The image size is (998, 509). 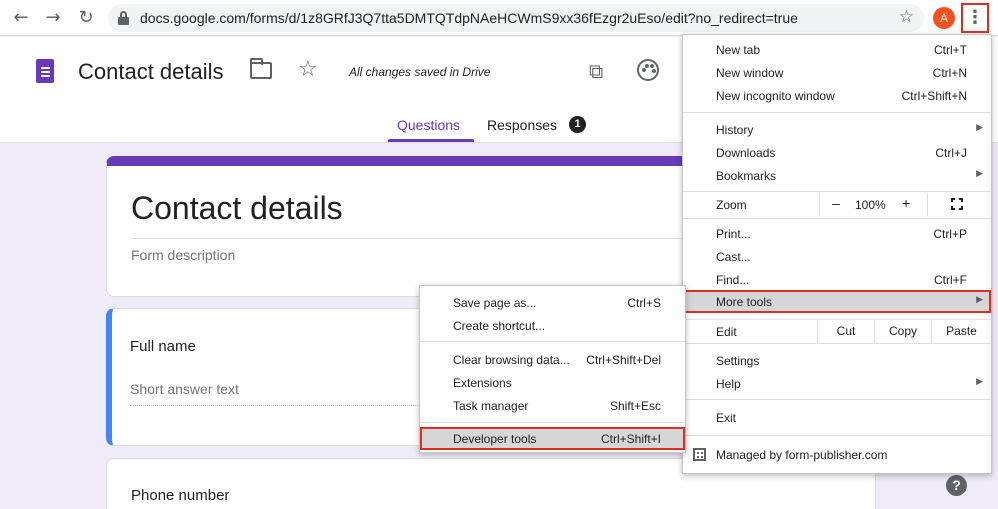 I want to click on answer-placeholder: Short answer text, so click(x=184, y=389).